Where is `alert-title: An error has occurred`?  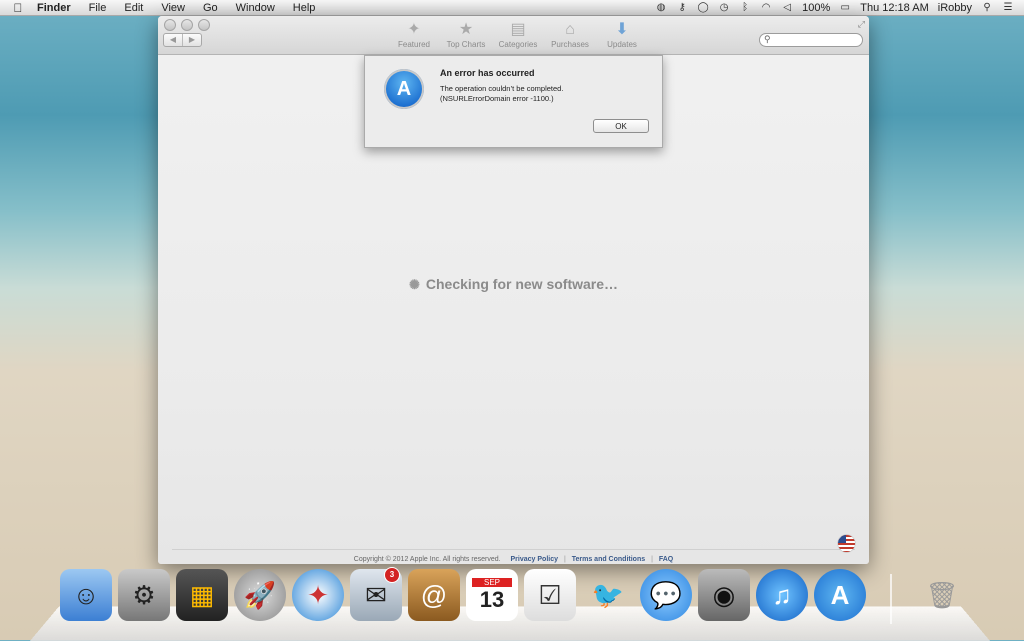 alert-title: An error has occurred is located at coordinates (487, 73).